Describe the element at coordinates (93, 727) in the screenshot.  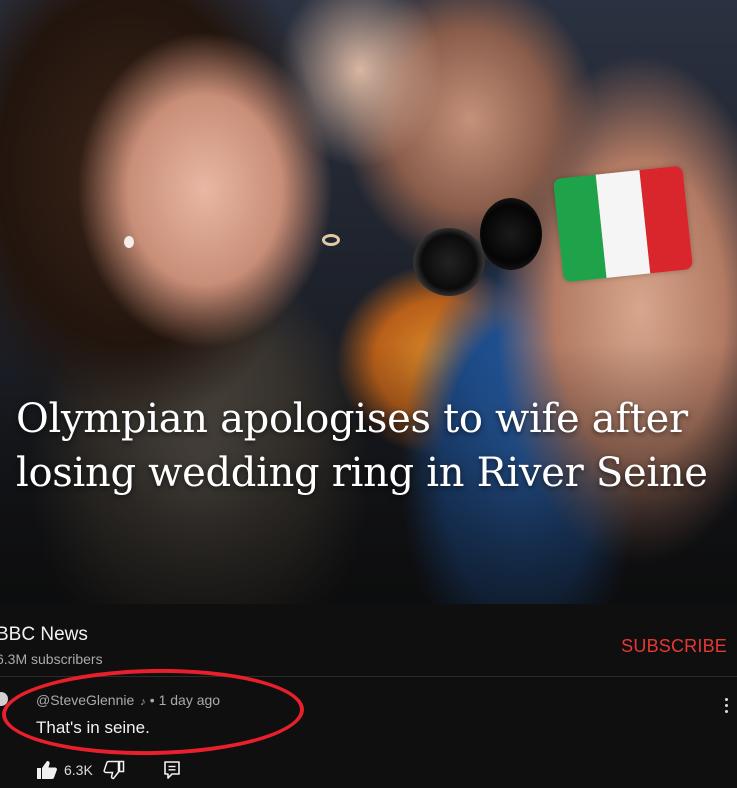
I see `comment-text: That's in seine.` at that location.